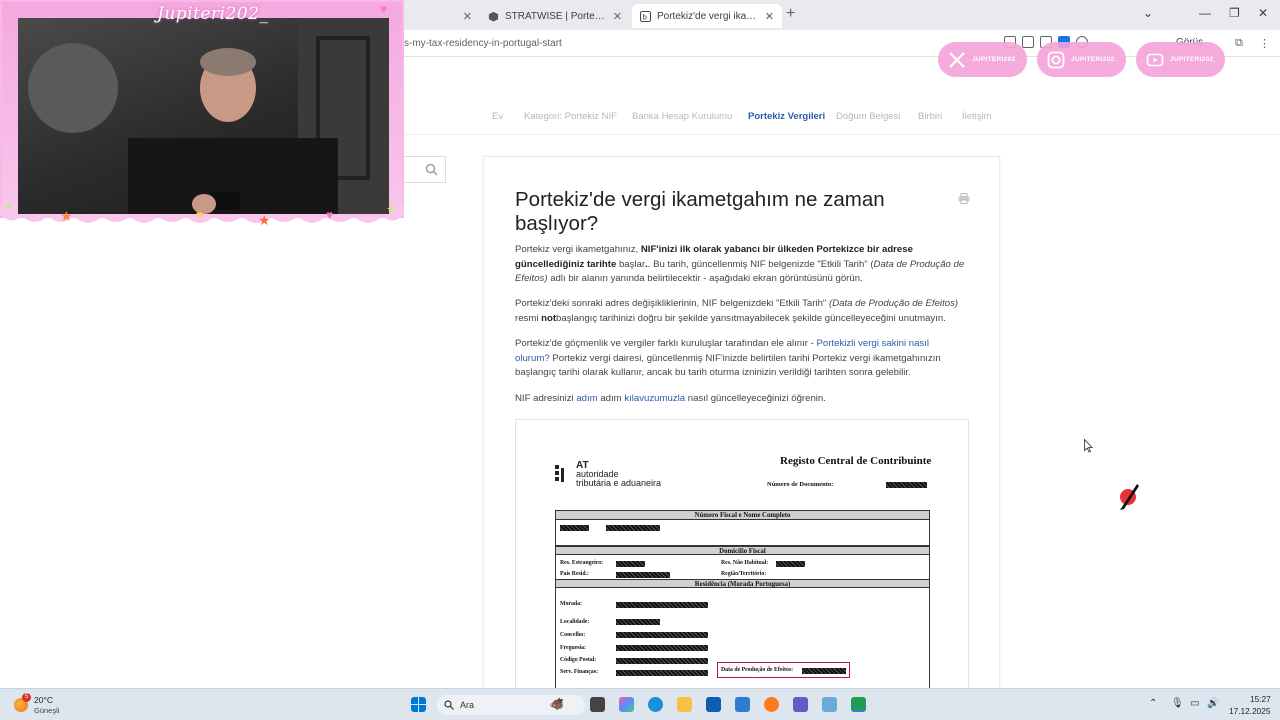  I want to click on store-icon, so click(713, 704).